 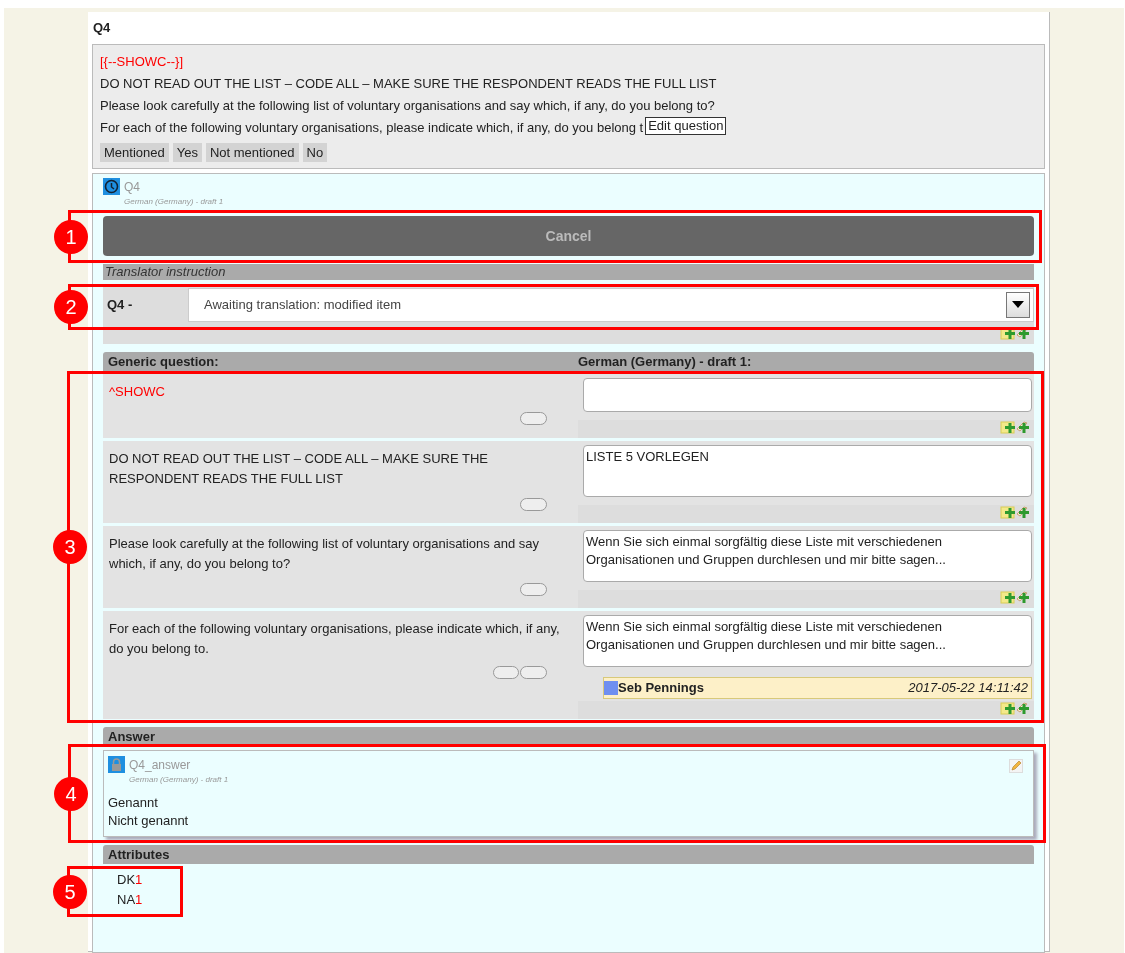 What do you see at coordinates (569, 803) in the screenshot?
I see `answer-option: Genannt` at bounding box center [569, 803].